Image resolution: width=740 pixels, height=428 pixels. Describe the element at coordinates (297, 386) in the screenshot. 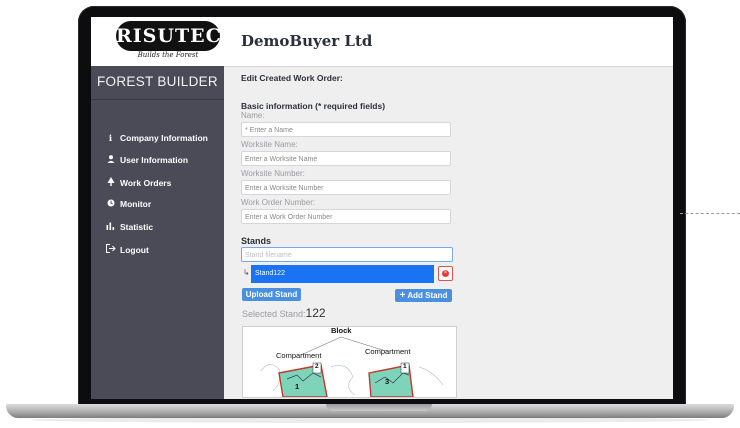

I see `diagram-compartment-number-1: 1` at that location.